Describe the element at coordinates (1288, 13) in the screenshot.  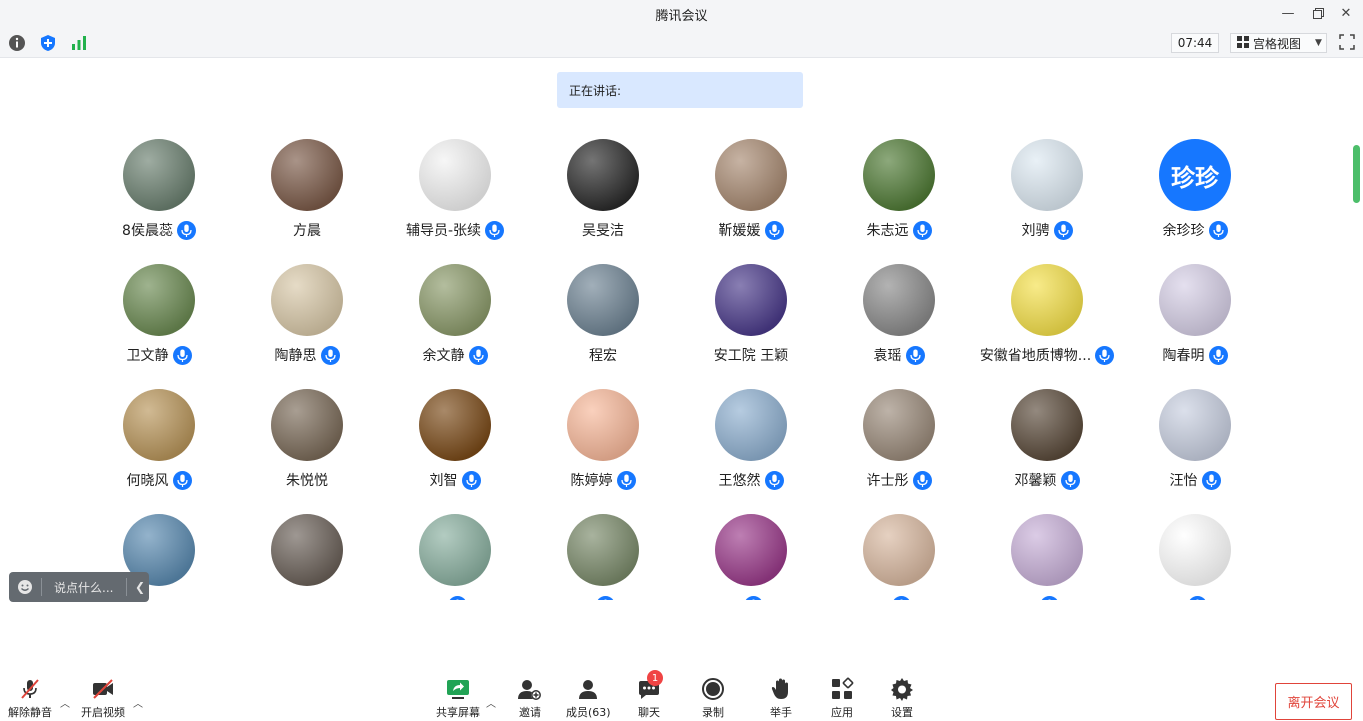
I see `minimize-icon: —` at that location.